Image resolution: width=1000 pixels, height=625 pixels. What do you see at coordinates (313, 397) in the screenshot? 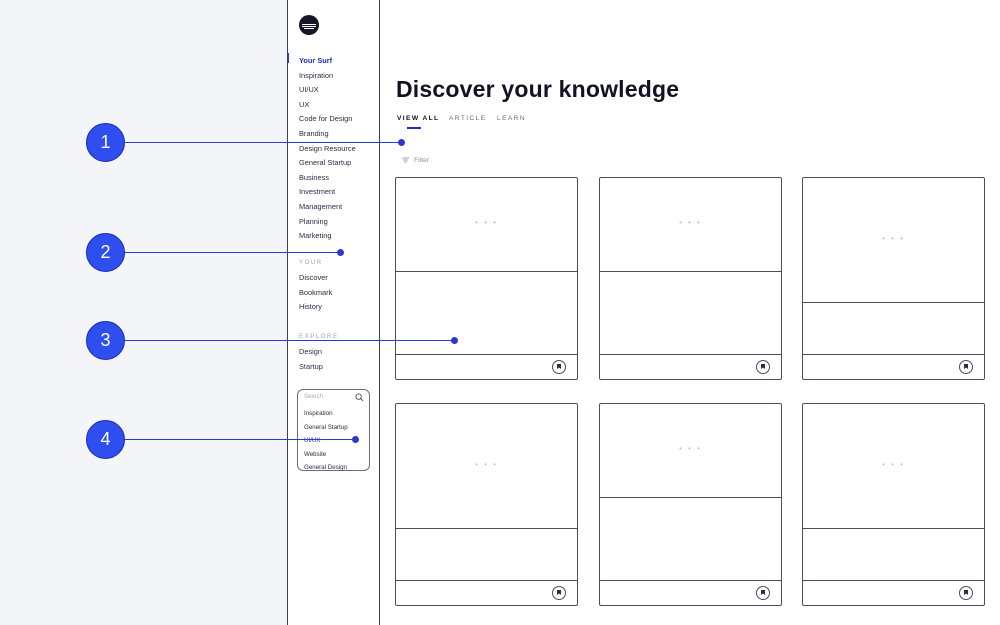
I see `search-input: Search` at bounding box center [313, 397].